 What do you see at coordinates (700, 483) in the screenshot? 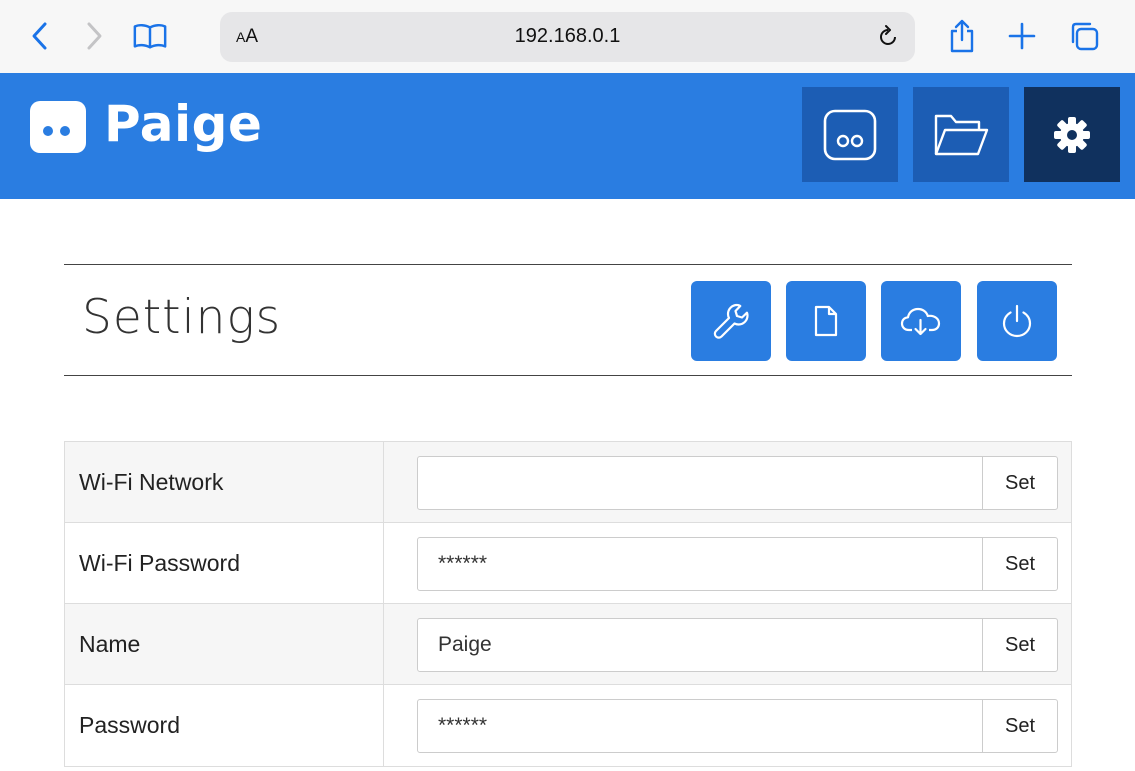
I see `wifi-network-input` at bounding box center [700, 483].